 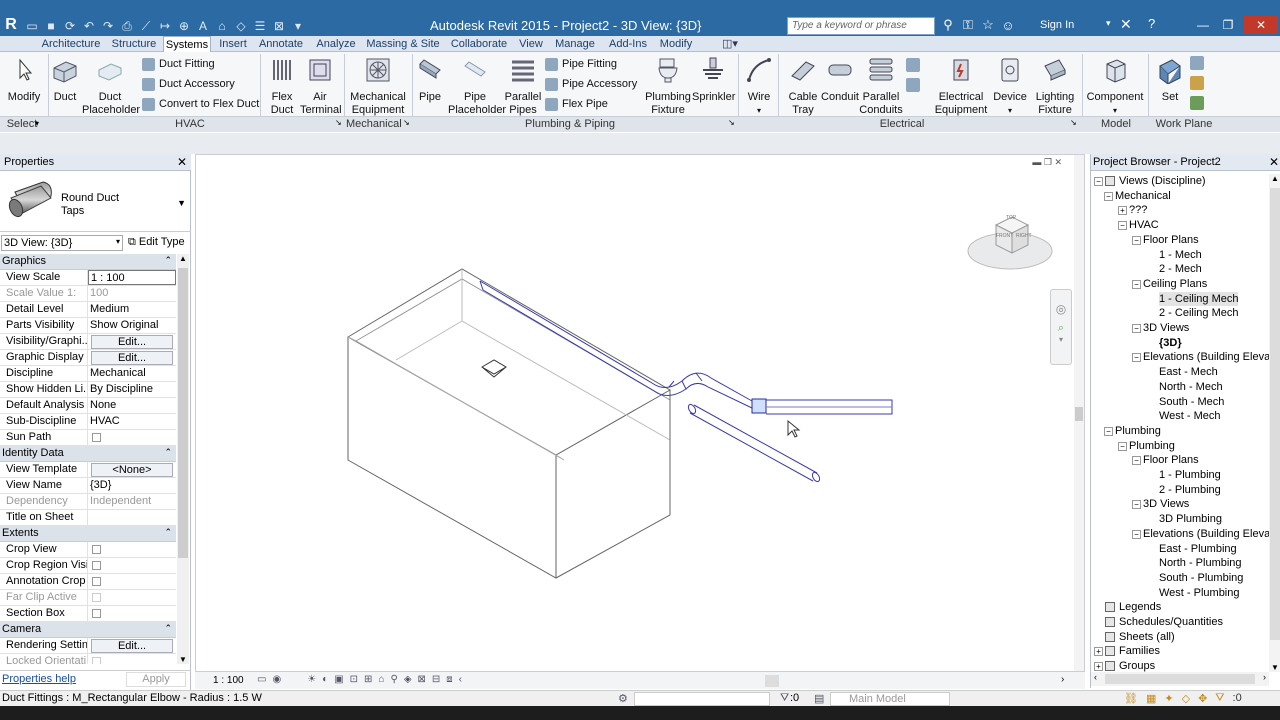 I want to click on type-dropdown-icon: ▼, so click(x=181, y=203).